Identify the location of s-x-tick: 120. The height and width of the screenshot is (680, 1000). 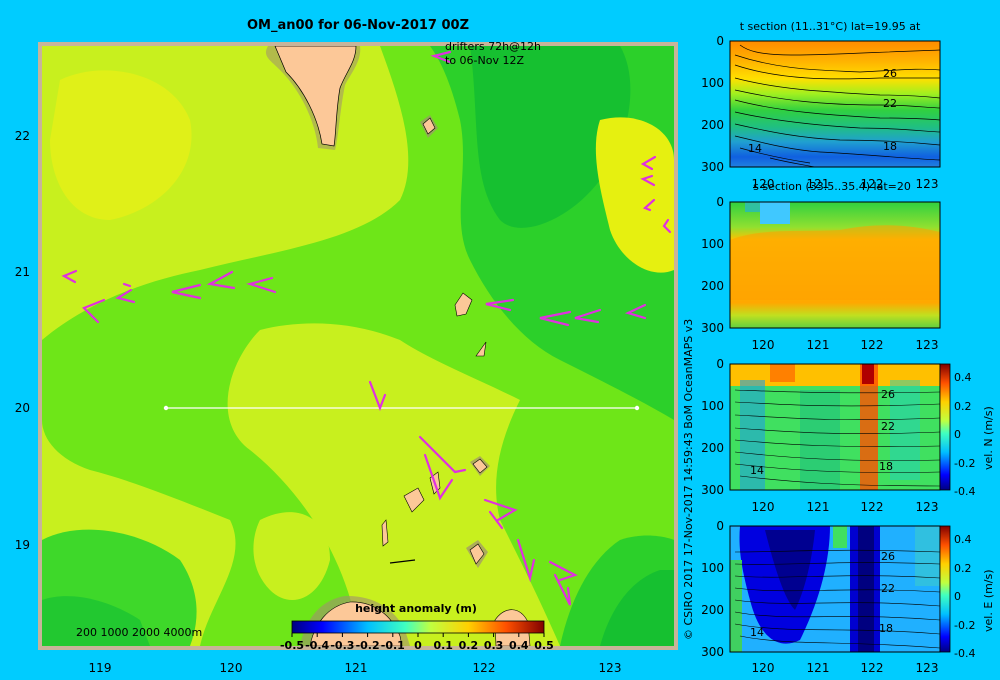
(763, 345).